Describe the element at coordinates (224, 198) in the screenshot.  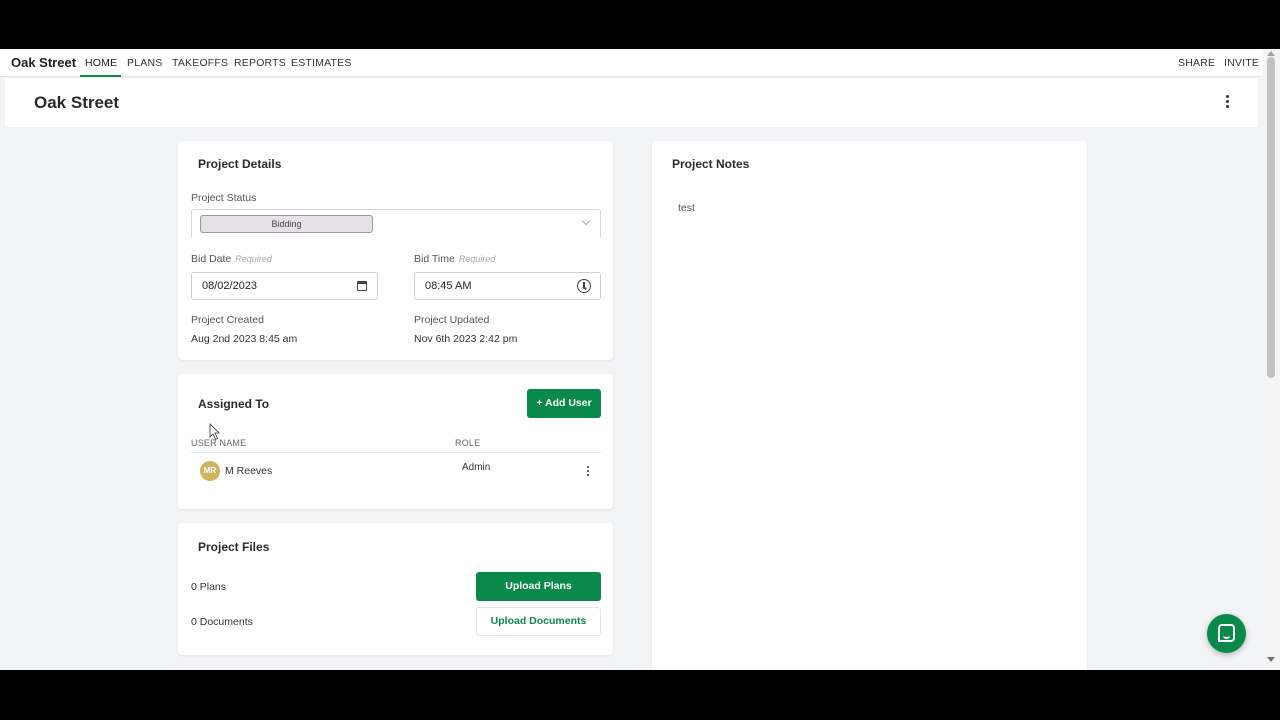
I see `project-status-label: Project Status` at that location.